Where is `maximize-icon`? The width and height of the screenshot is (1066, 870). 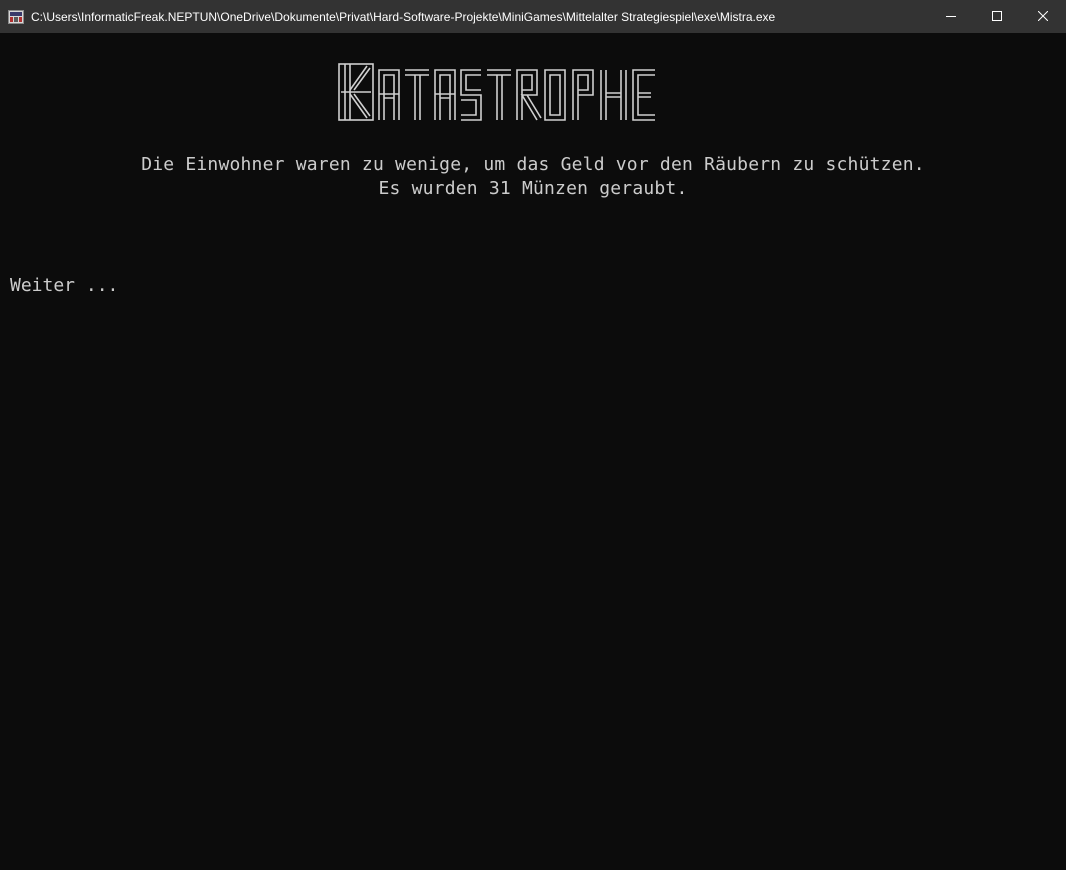 maximize-icon is located at coordinates (997, 17).